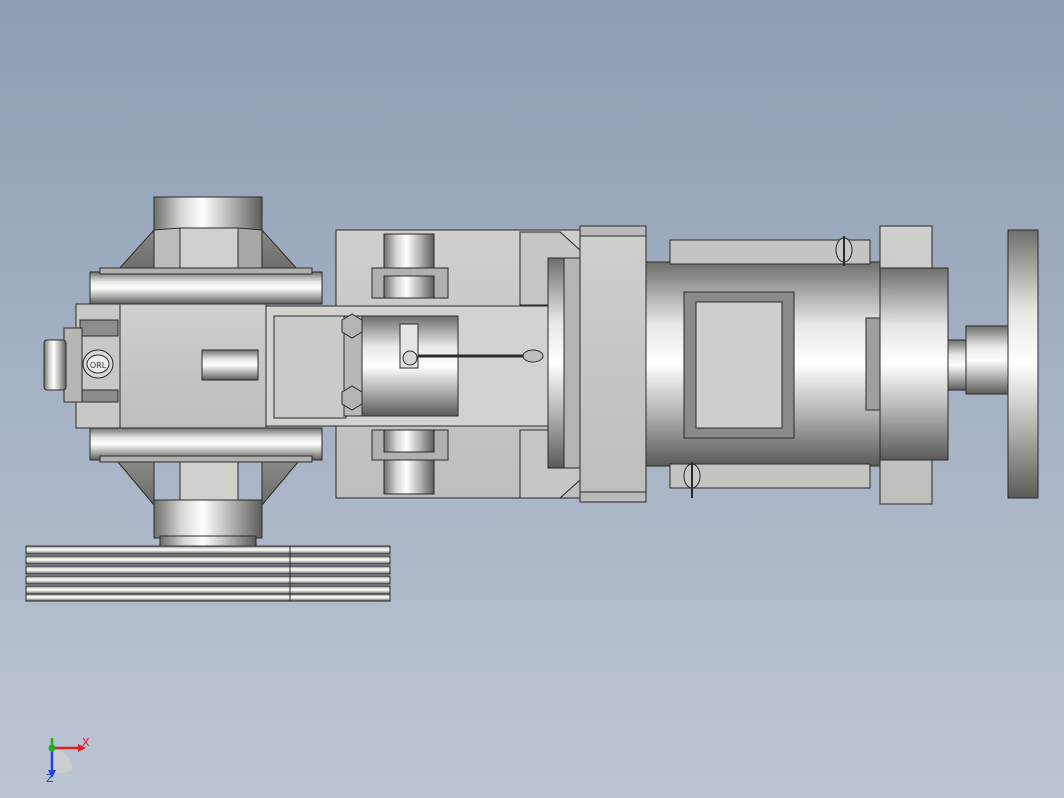 The image size is (1064, 798). Describe the element at coordinates (52, 748) in the screenshot. I see `triad-origin` at that location.